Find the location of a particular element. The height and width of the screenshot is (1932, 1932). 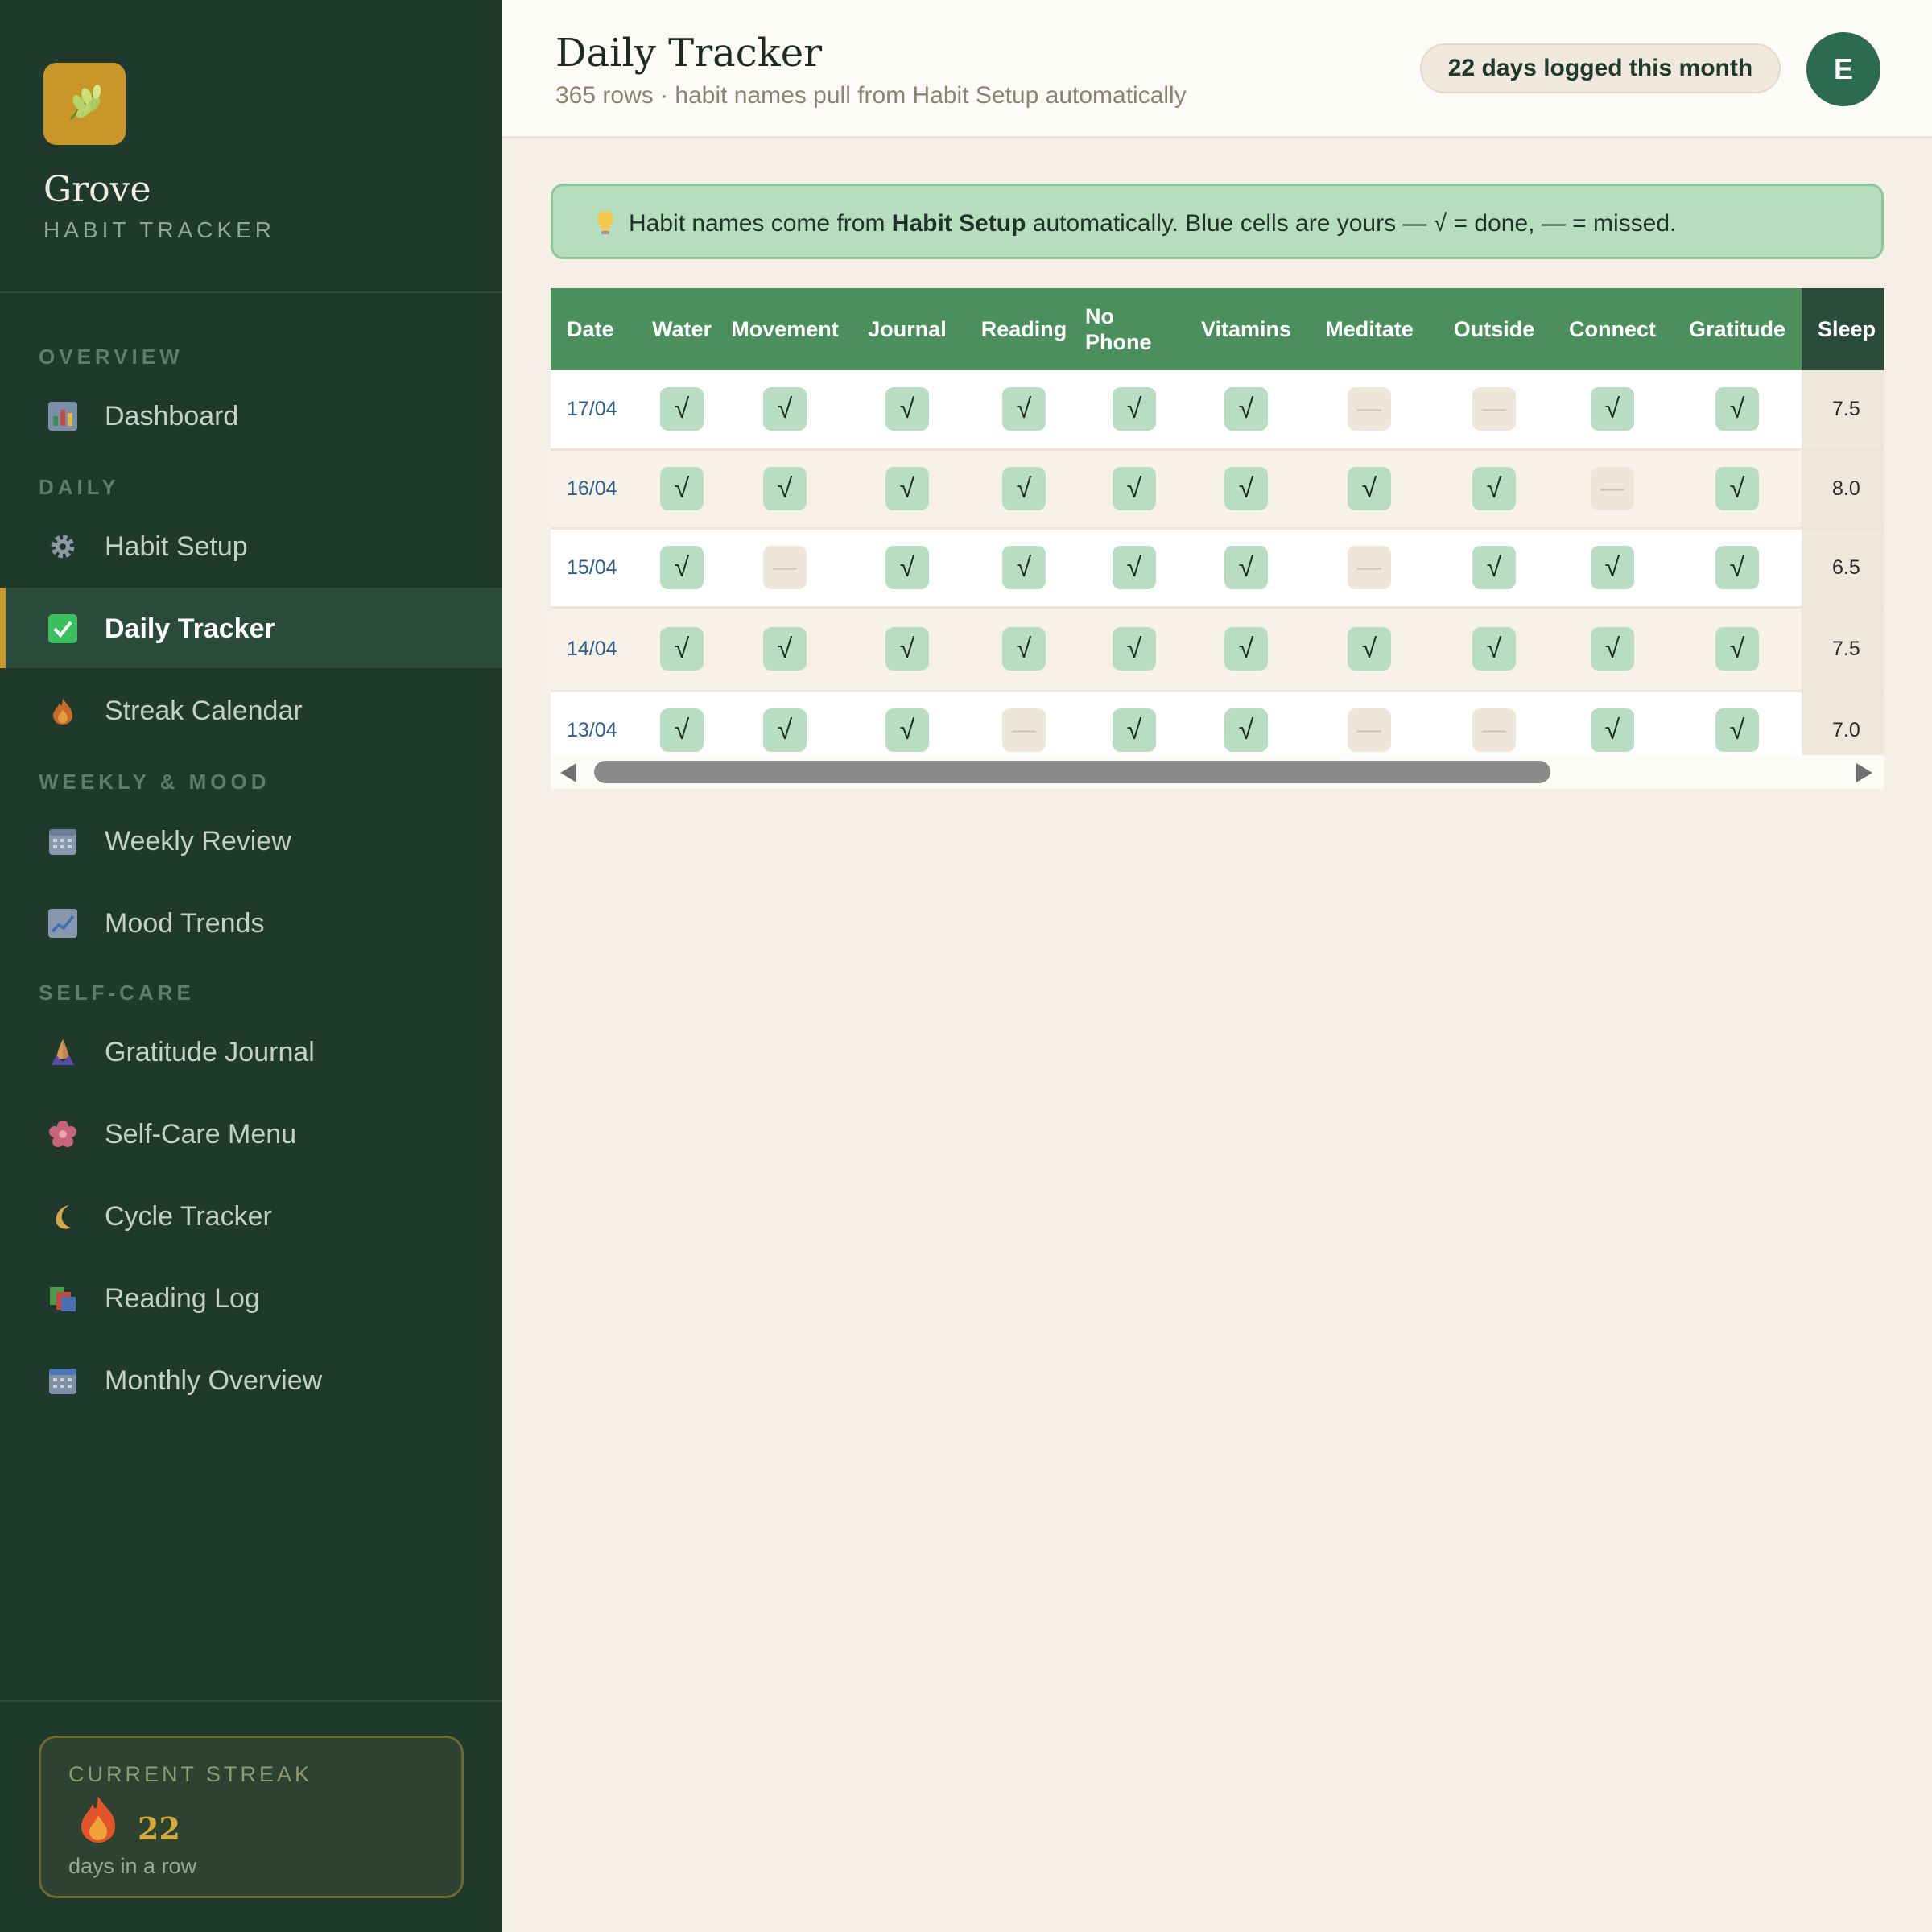

active-indicator is located at coordinates (3, 628).